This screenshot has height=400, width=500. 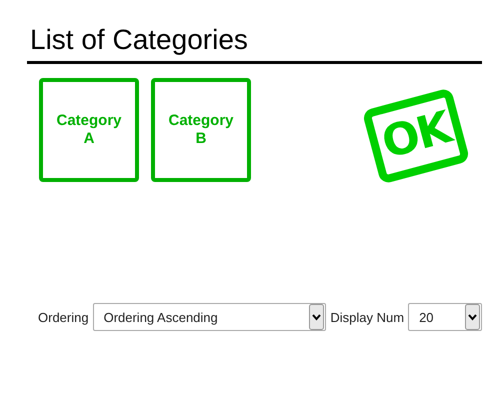 I want to click on dropdown: 20, so click(x=445, y=317).